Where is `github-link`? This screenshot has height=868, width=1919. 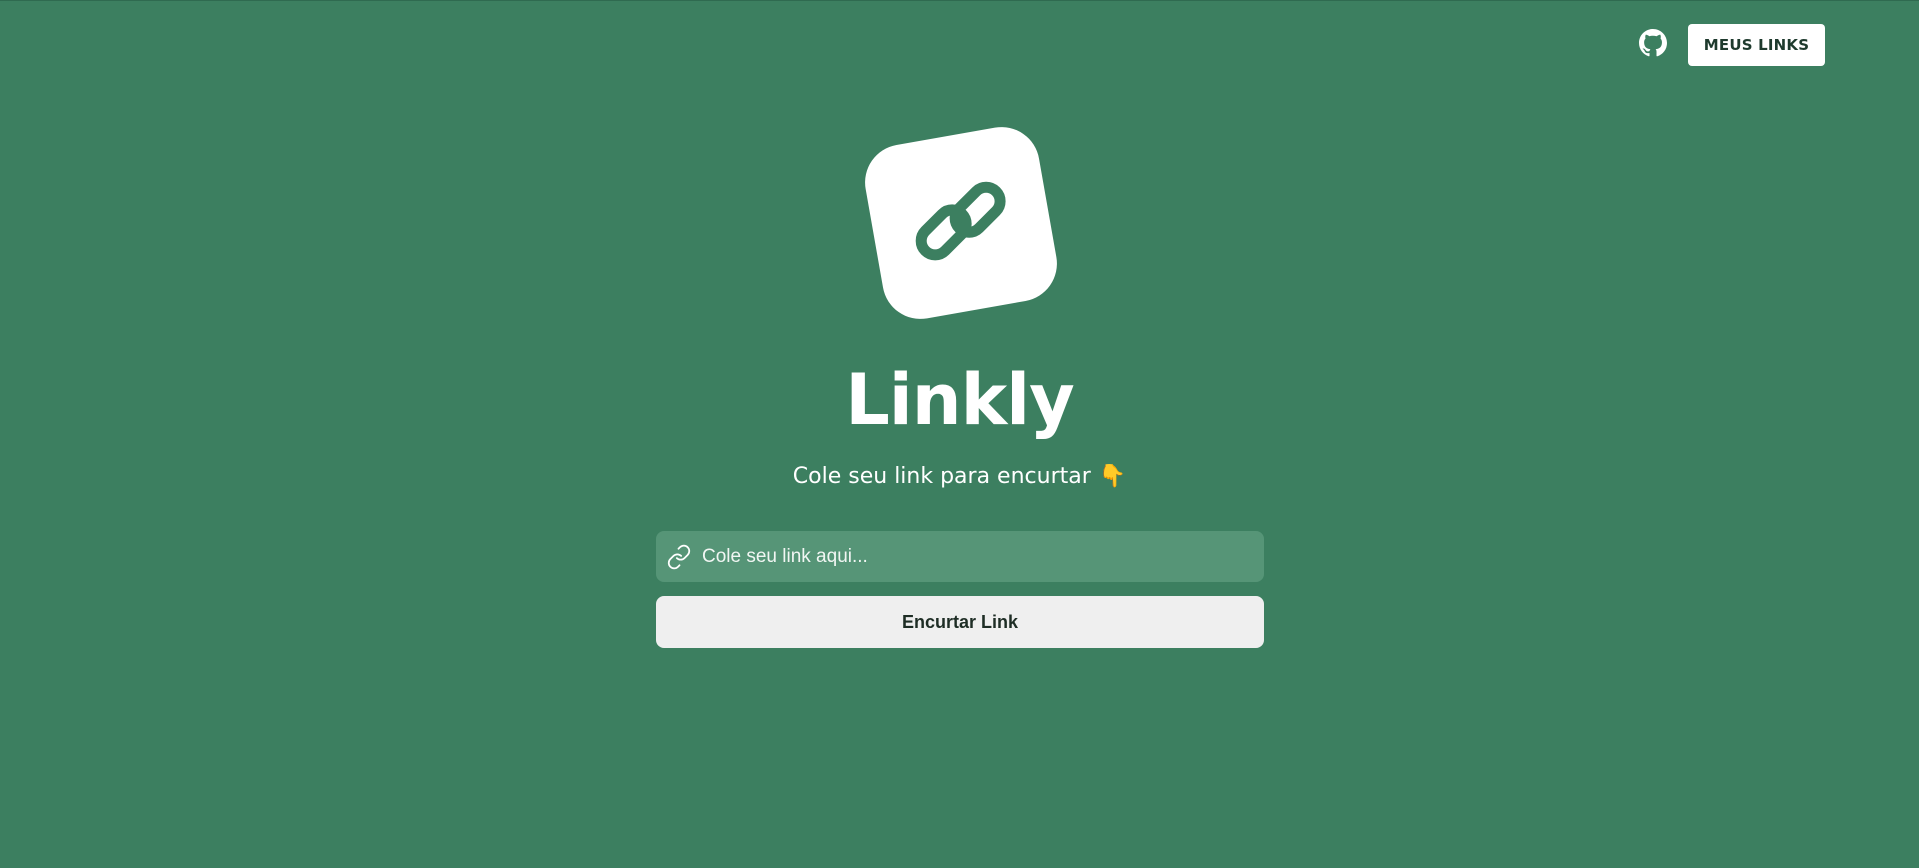 github-link is located at coordinates (1653, 45).